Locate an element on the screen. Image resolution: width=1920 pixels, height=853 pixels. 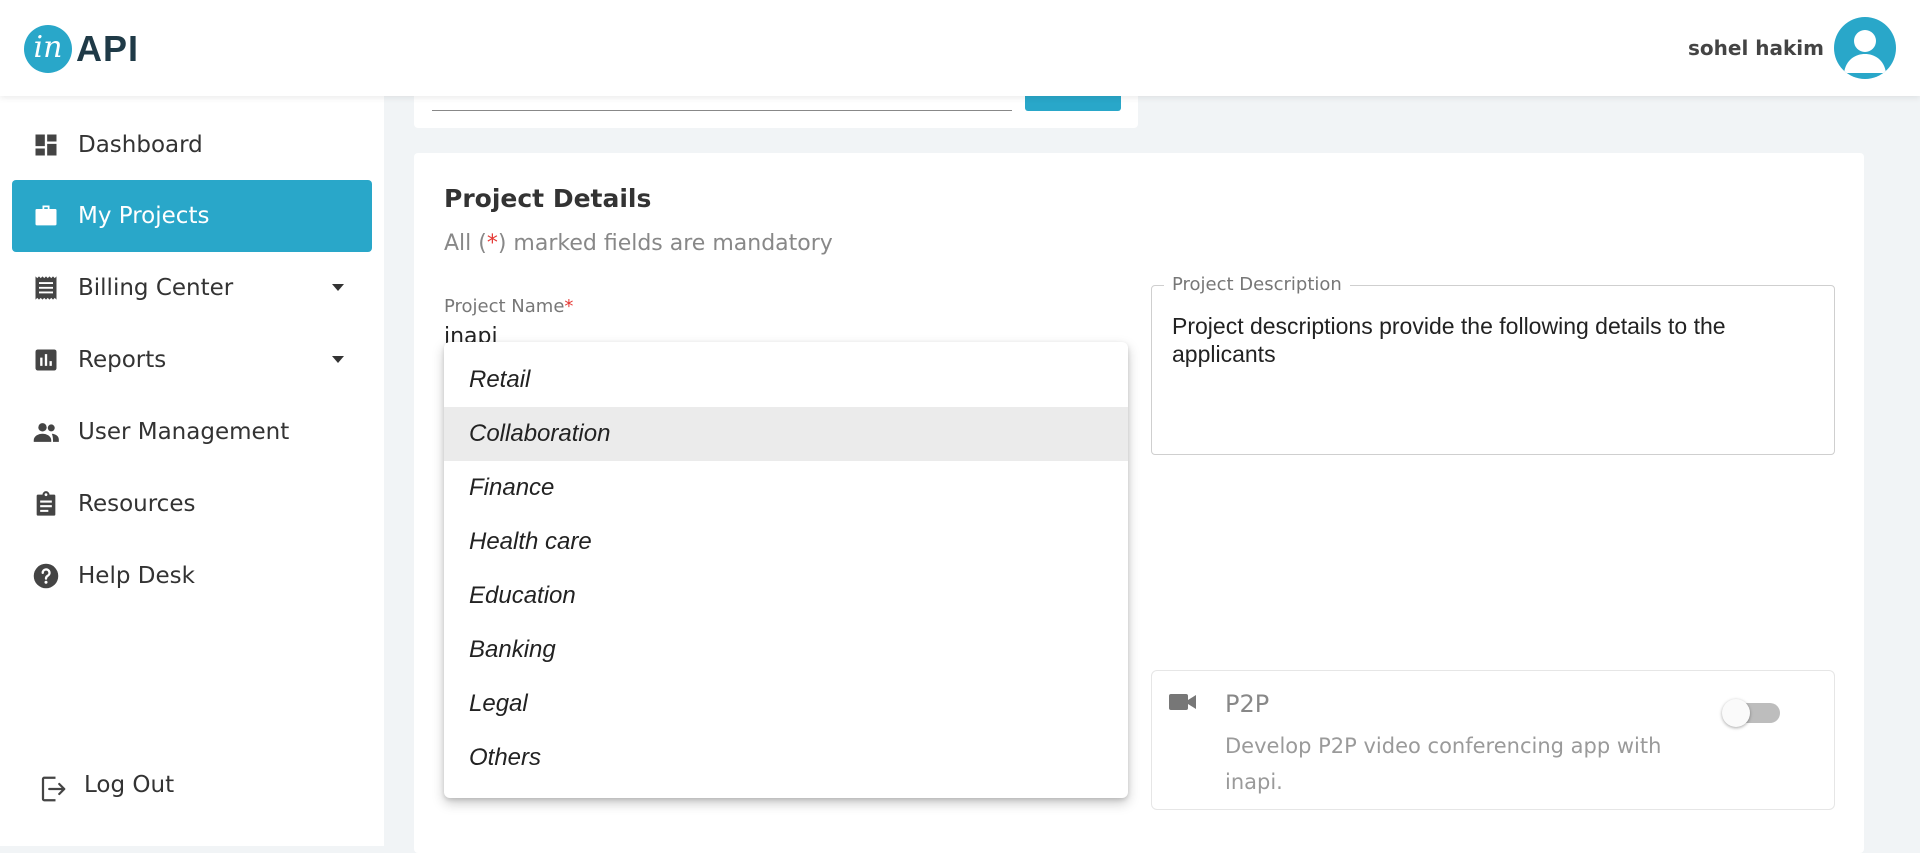
logo-text: API is located at coordinates (108, 48).